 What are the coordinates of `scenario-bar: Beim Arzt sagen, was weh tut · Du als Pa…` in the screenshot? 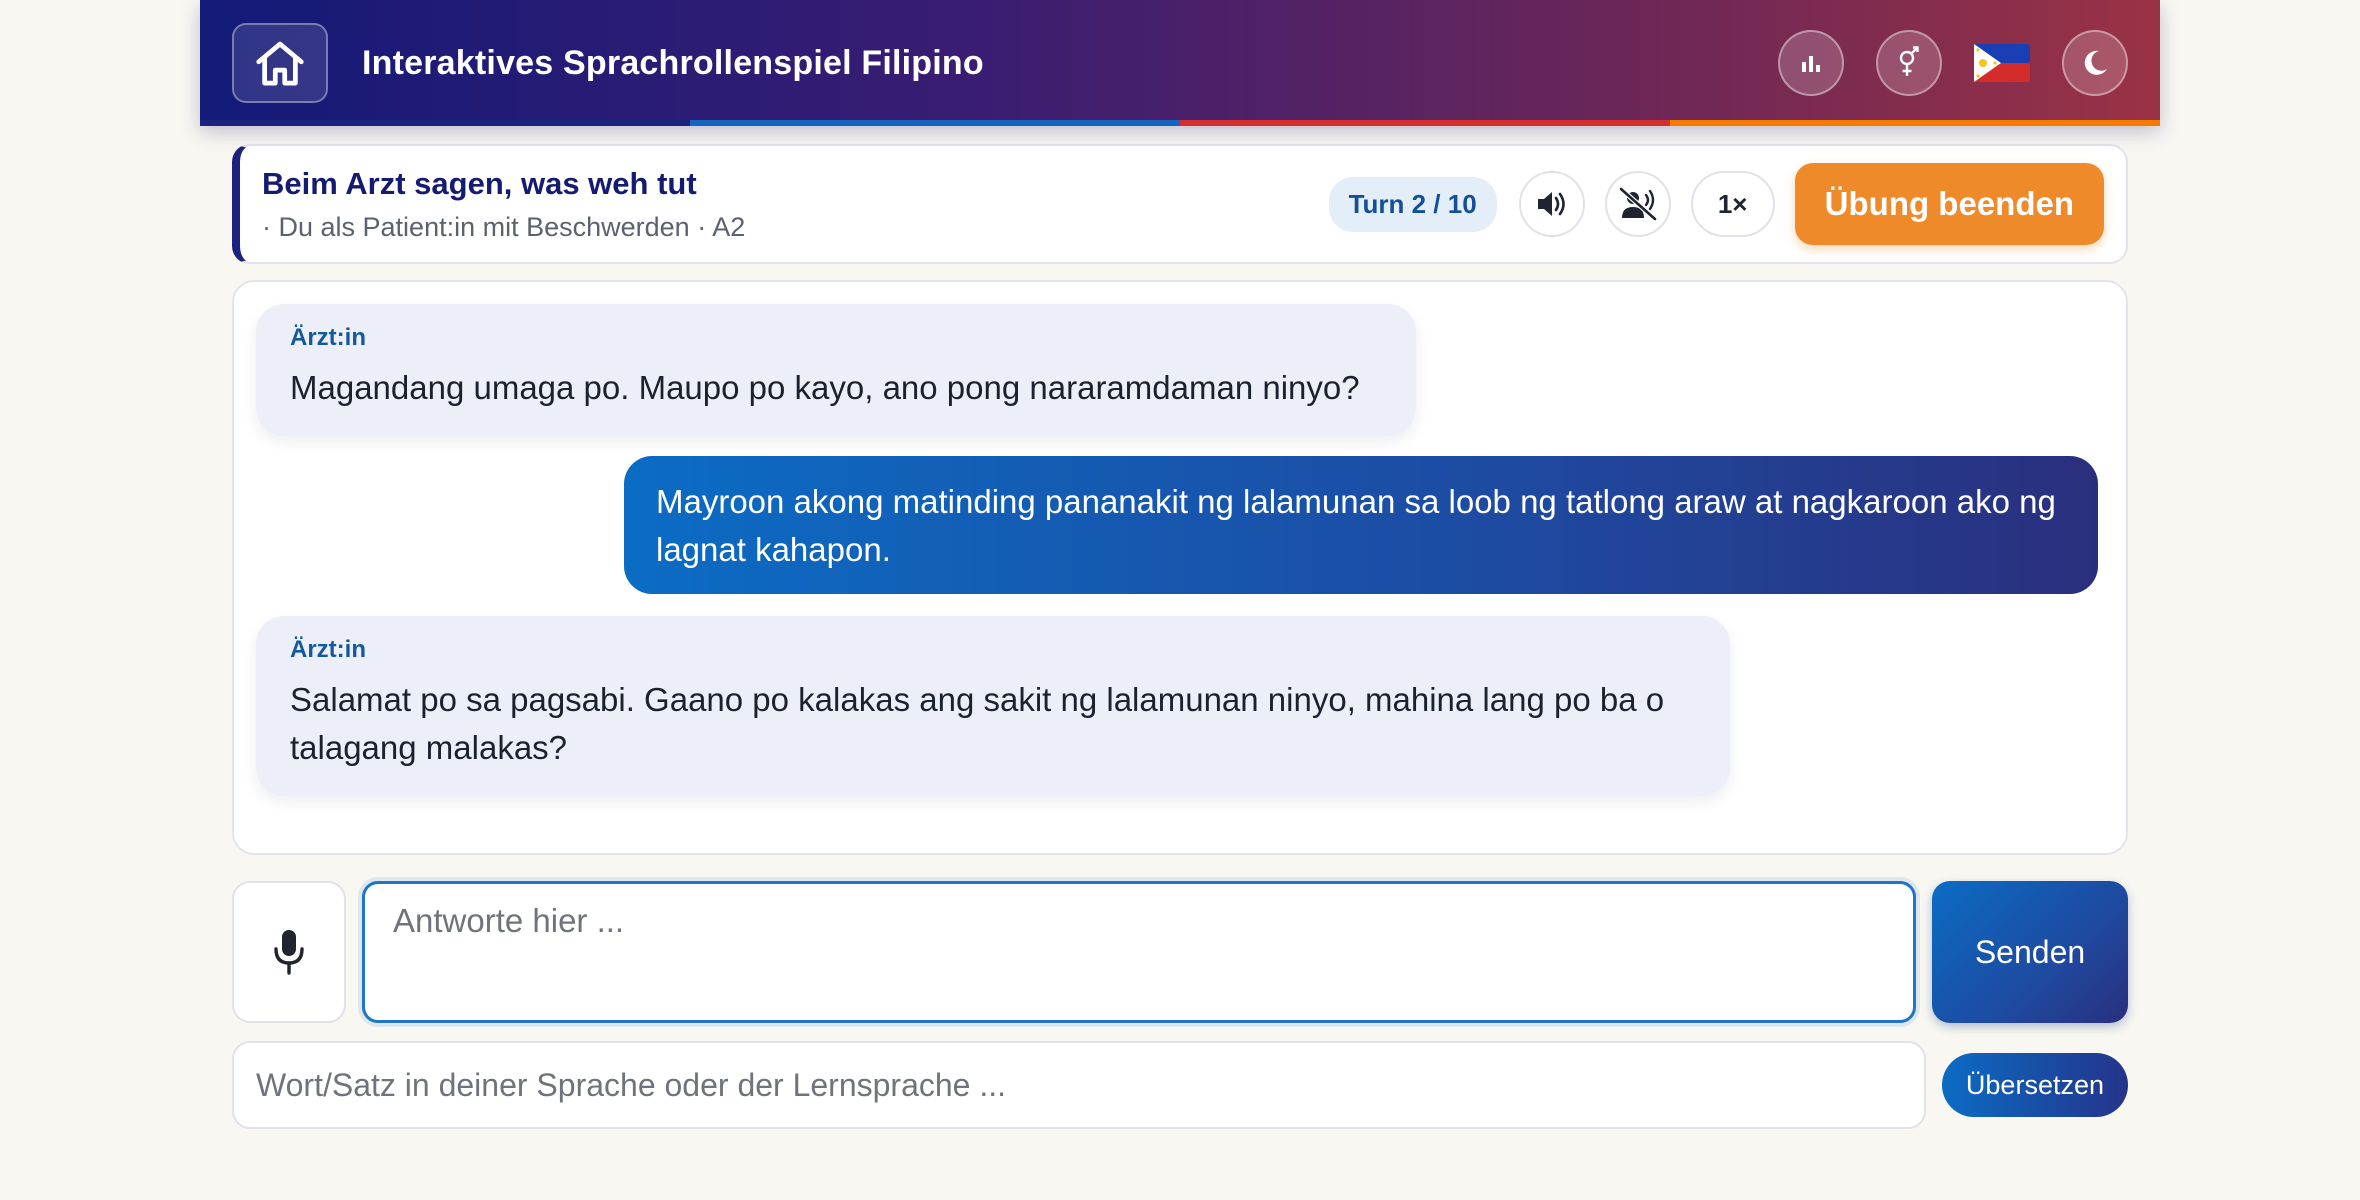 It's located at (1180, 204).